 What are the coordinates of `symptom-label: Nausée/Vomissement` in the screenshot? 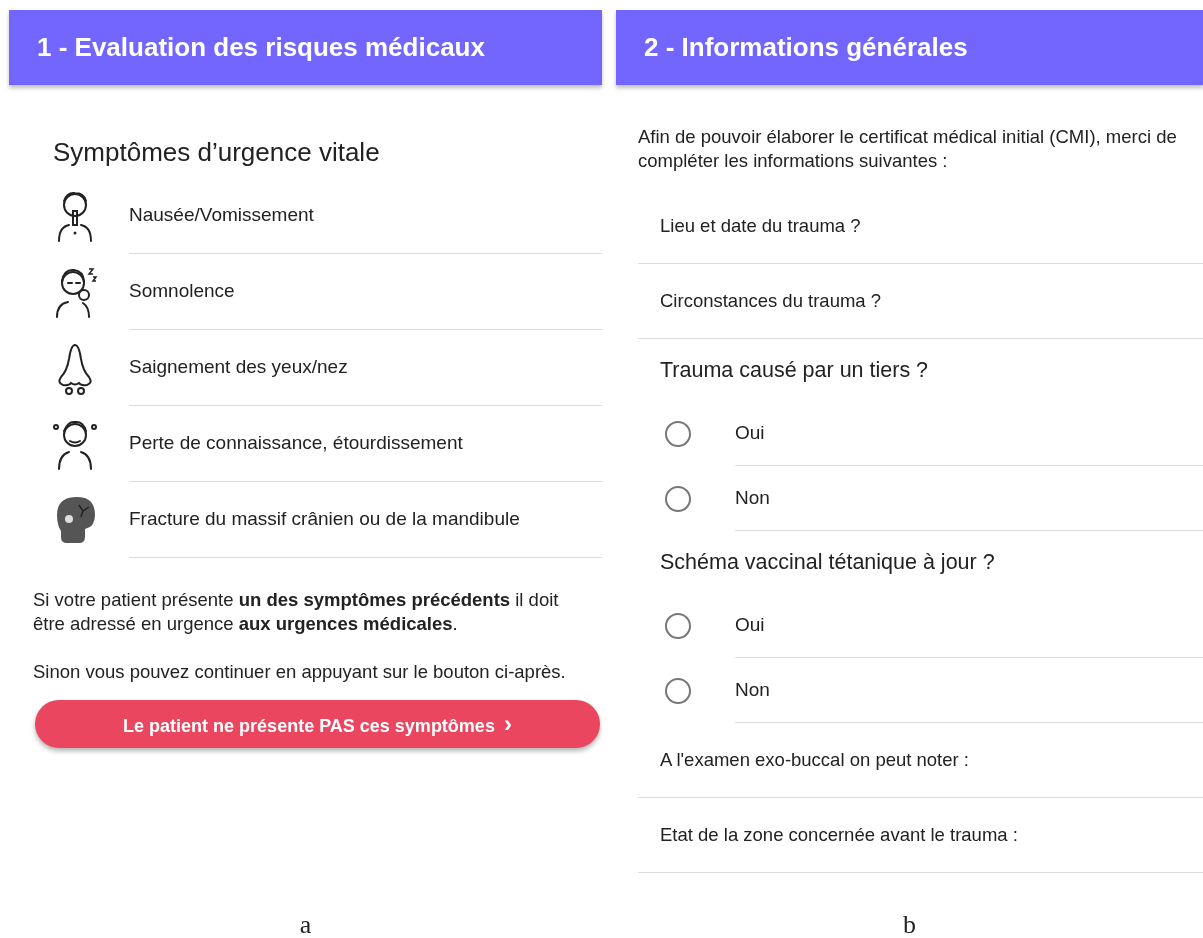 It's located at (221, 215).